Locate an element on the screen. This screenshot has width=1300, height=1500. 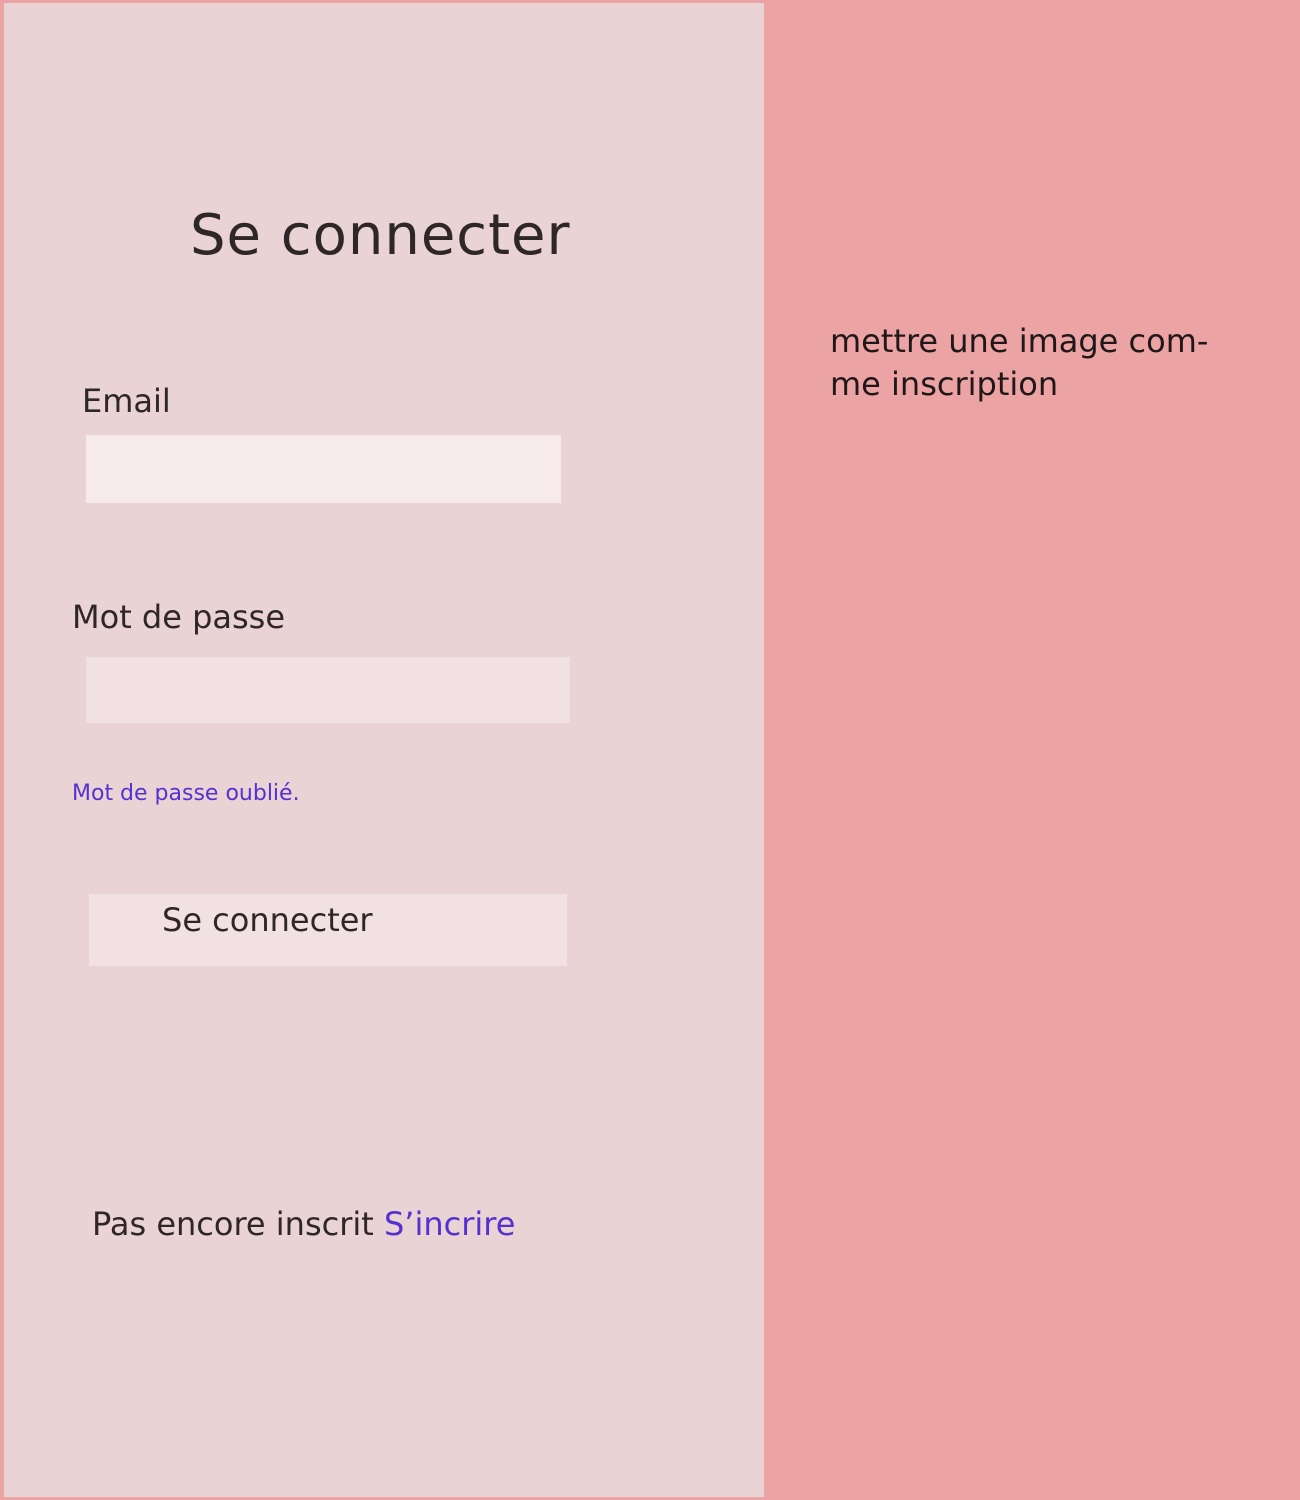
signup-row: Pas encore inscrit S’incrire is located at coordinates (303, 1224).